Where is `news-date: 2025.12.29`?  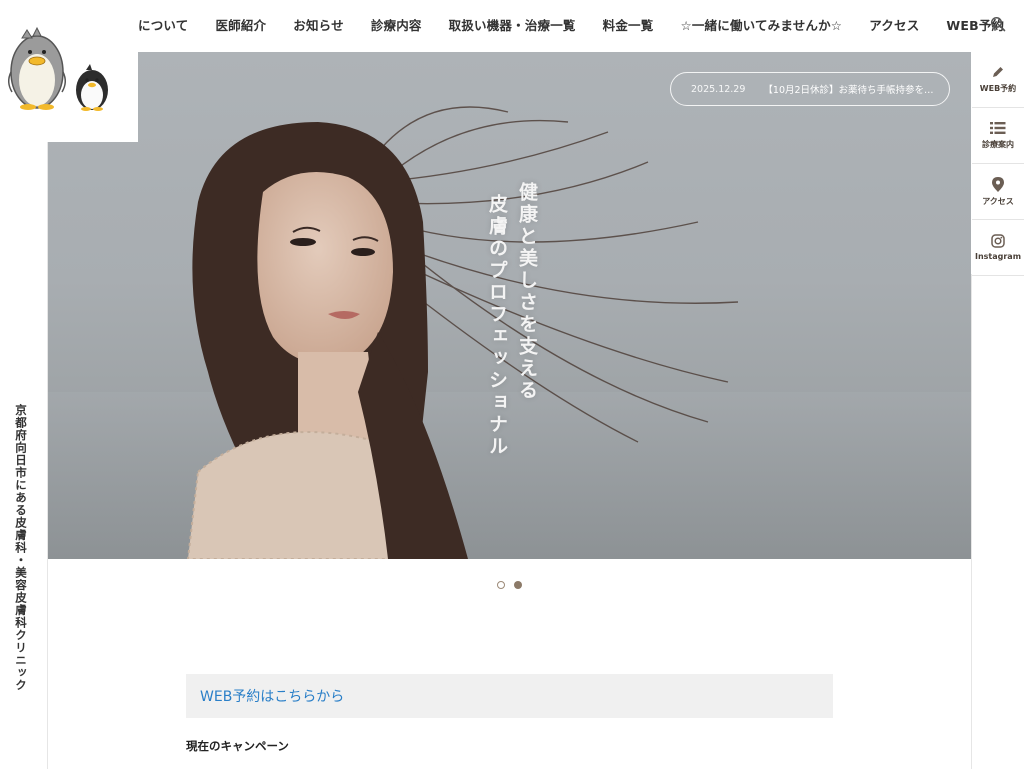
news-date: 2025.12.29 is located at coordinates (718, 89).